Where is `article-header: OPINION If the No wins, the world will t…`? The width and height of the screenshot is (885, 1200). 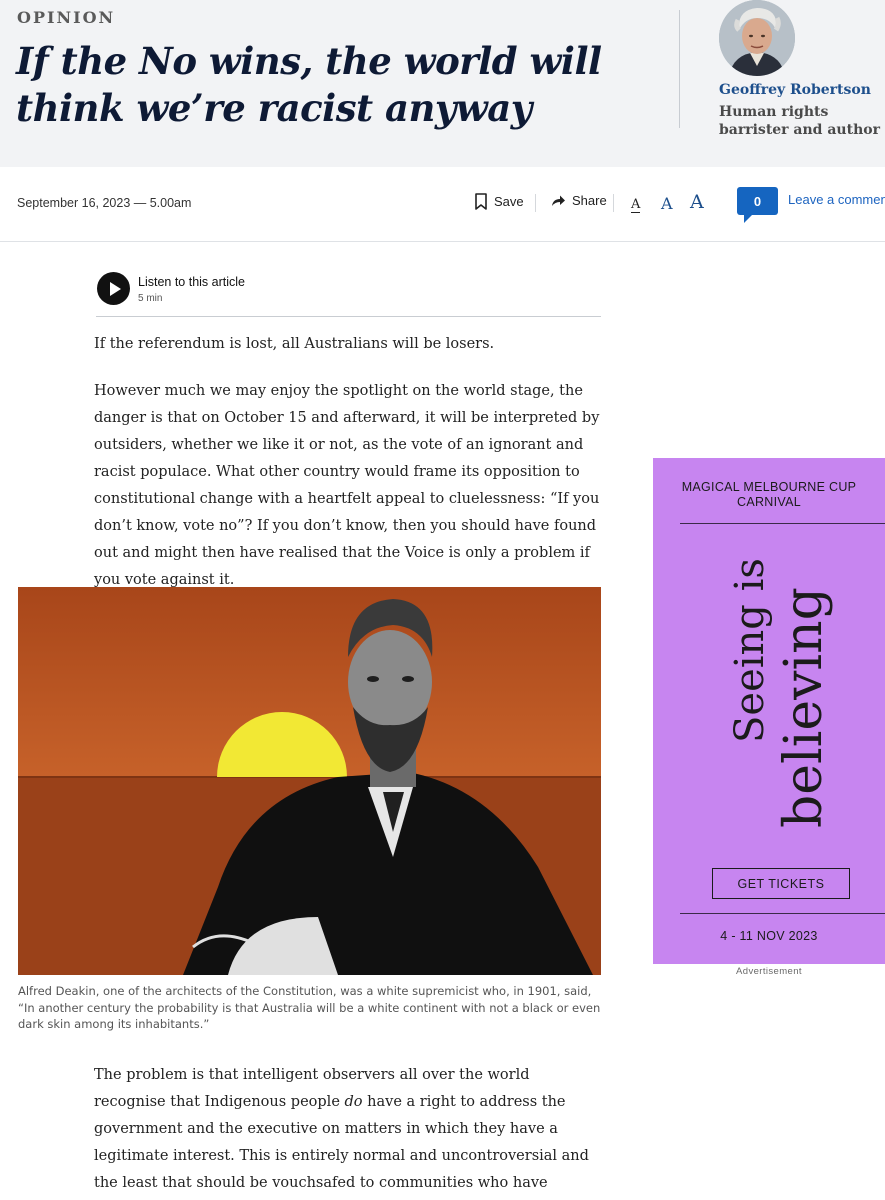
article-header: OPINION If the No wins, the world will t… is located at coordinates (442, 83).